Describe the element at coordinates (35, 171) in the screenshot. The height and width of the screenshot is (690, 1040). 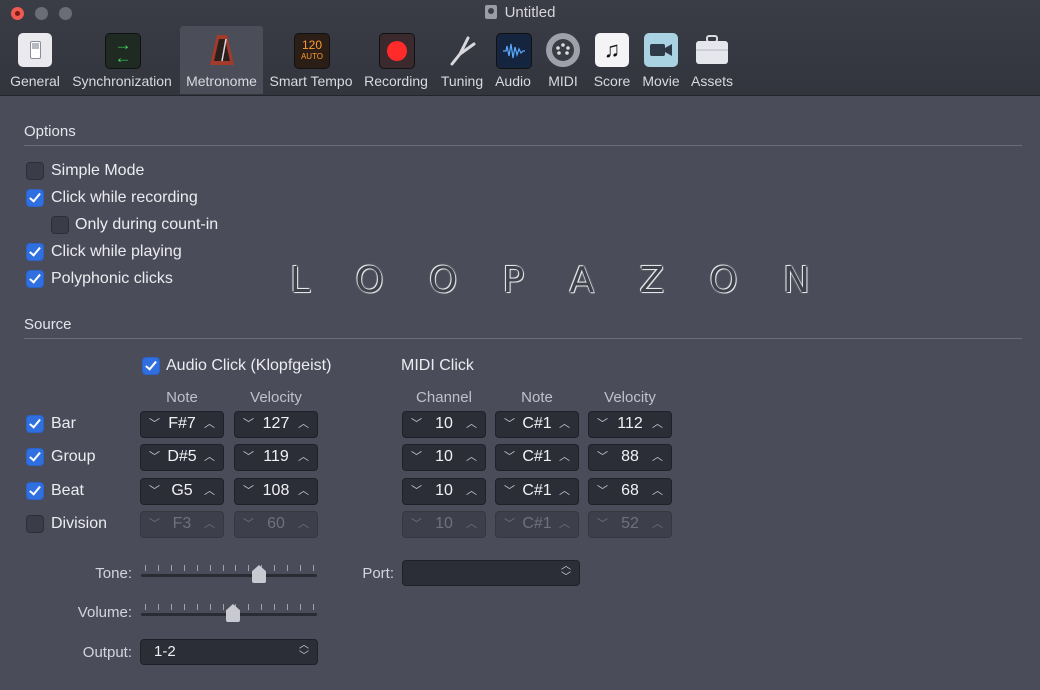
I see `simple-mode-checkbox` at that location.